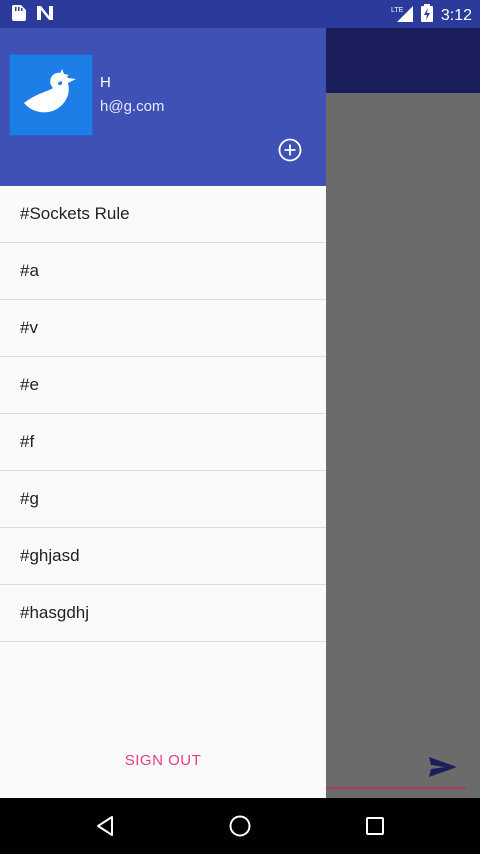 The width and height of the screenshot is (480, 854). What do you see at coordinates (163, 328) in the screenshot?
I see `list-item: #v` at bounding box center [163, 328].